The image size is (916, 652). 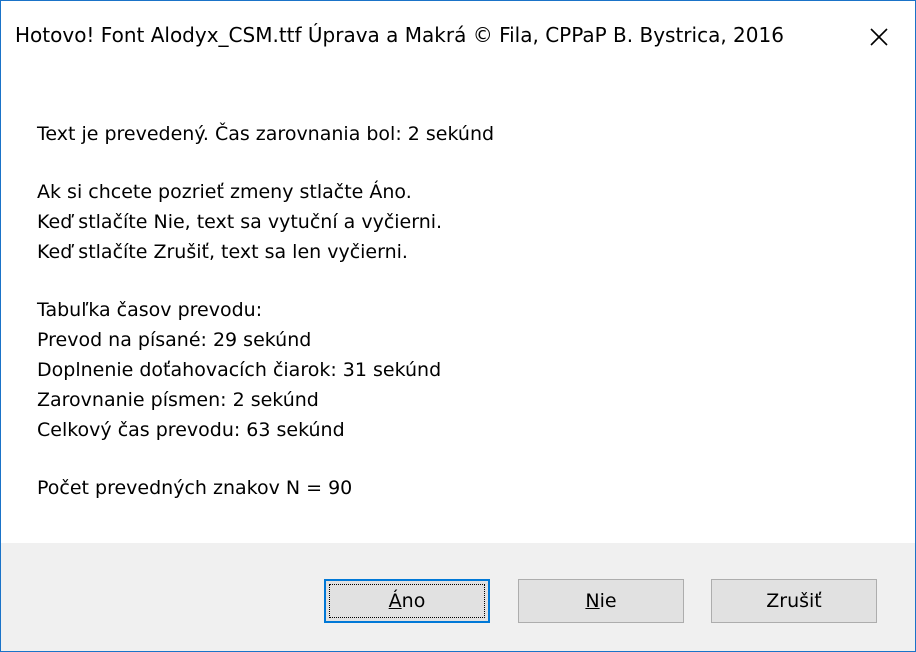 I want to click on no-button: Nie, so click(x=601, y=601).